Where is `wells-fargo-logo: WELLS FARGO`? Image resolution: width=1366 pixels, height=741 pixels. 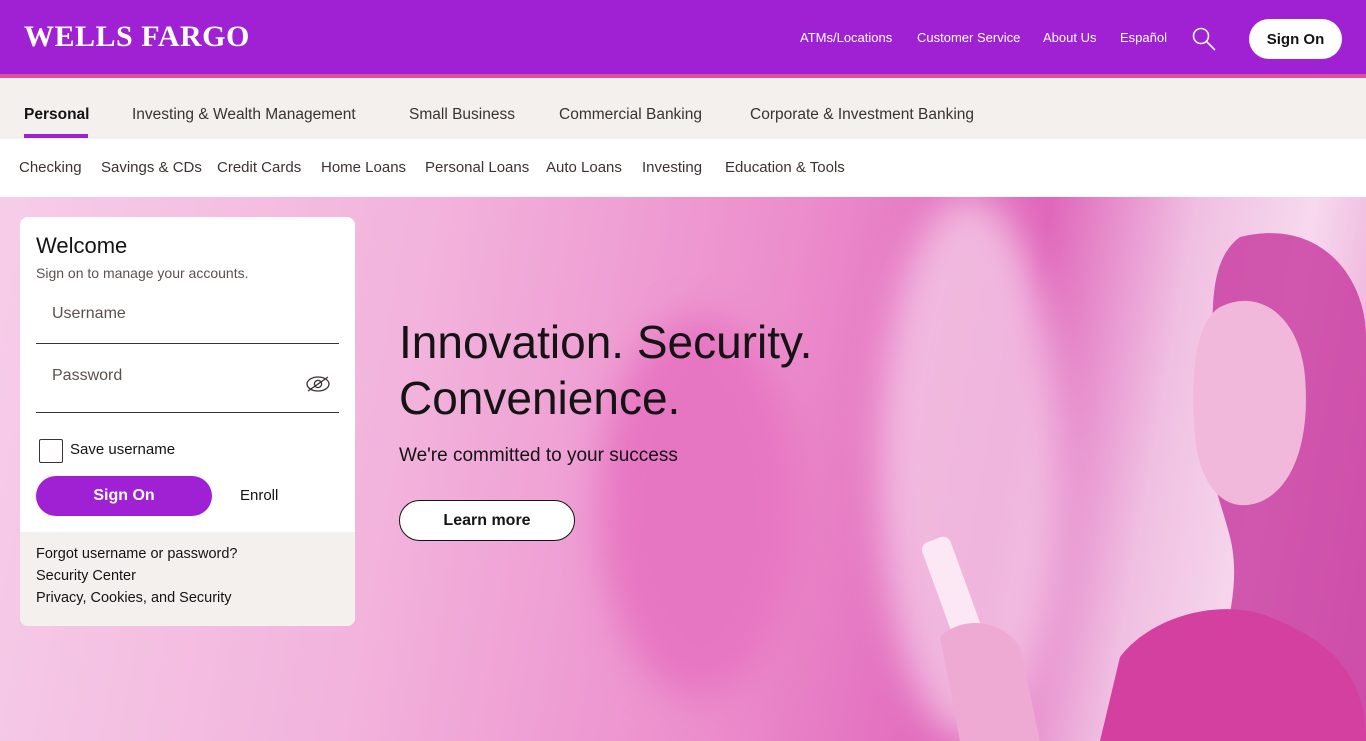 wells-fargo-logo: WELLS FARGO is located at coordinates (137, 37).